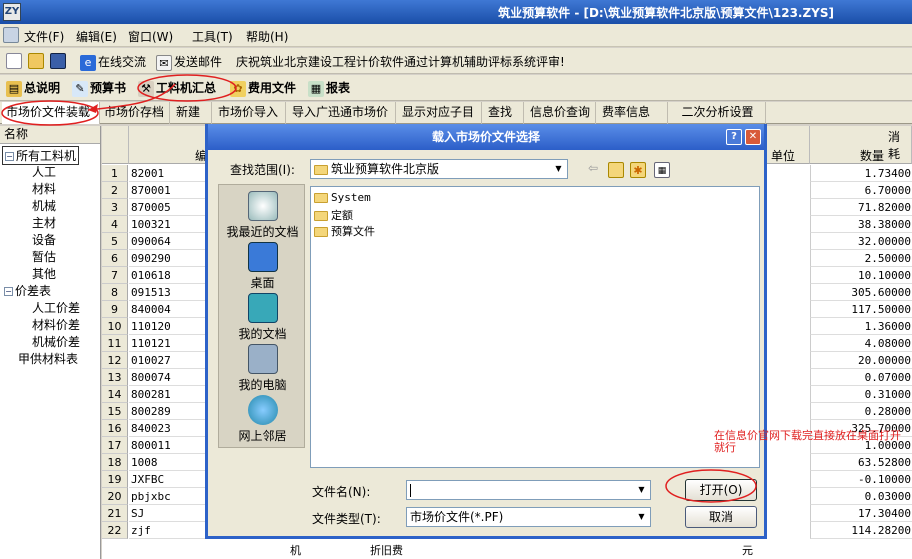 Image resolution: width=912 pixels, height=559 pixels. Describe the element at coordinates (342, 197) in the screenshot. I see `folder-item: System` at that location.